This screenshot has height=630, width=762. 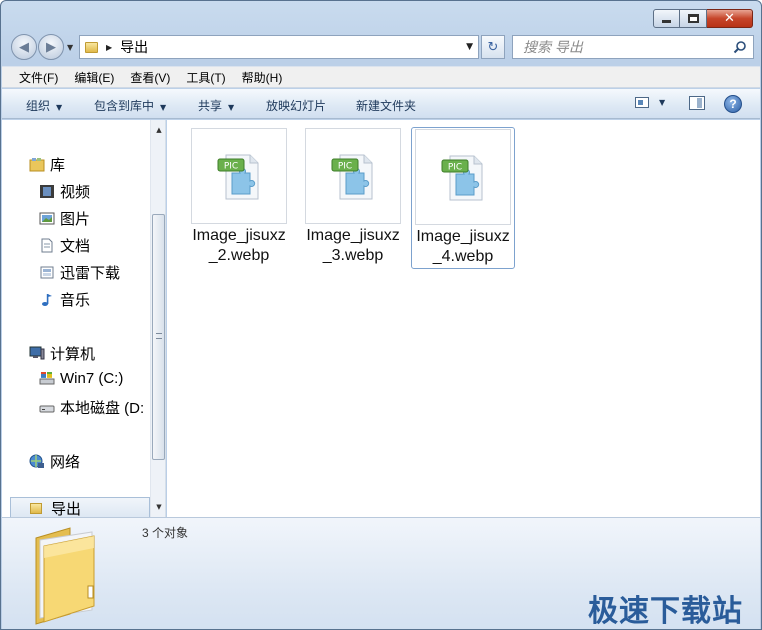 I want to click on slideshow-button: 放映幻灯片, so click(x=296, y=105).